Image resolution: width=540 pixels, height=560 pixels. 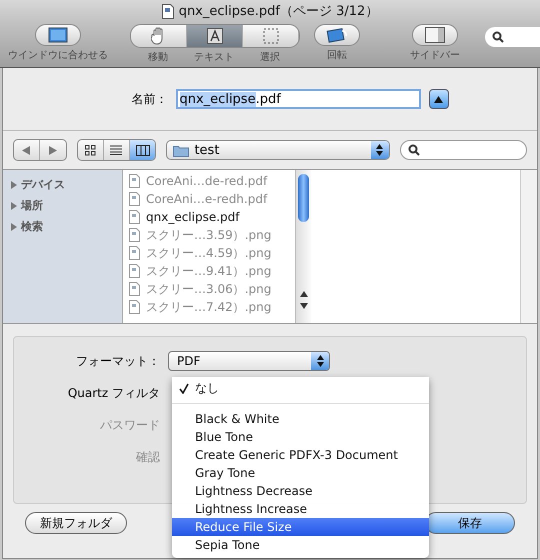 What do you see at coordinates (52, 150) in the screenshot?
I see `forward-icon` at bounding box center [52, 150].